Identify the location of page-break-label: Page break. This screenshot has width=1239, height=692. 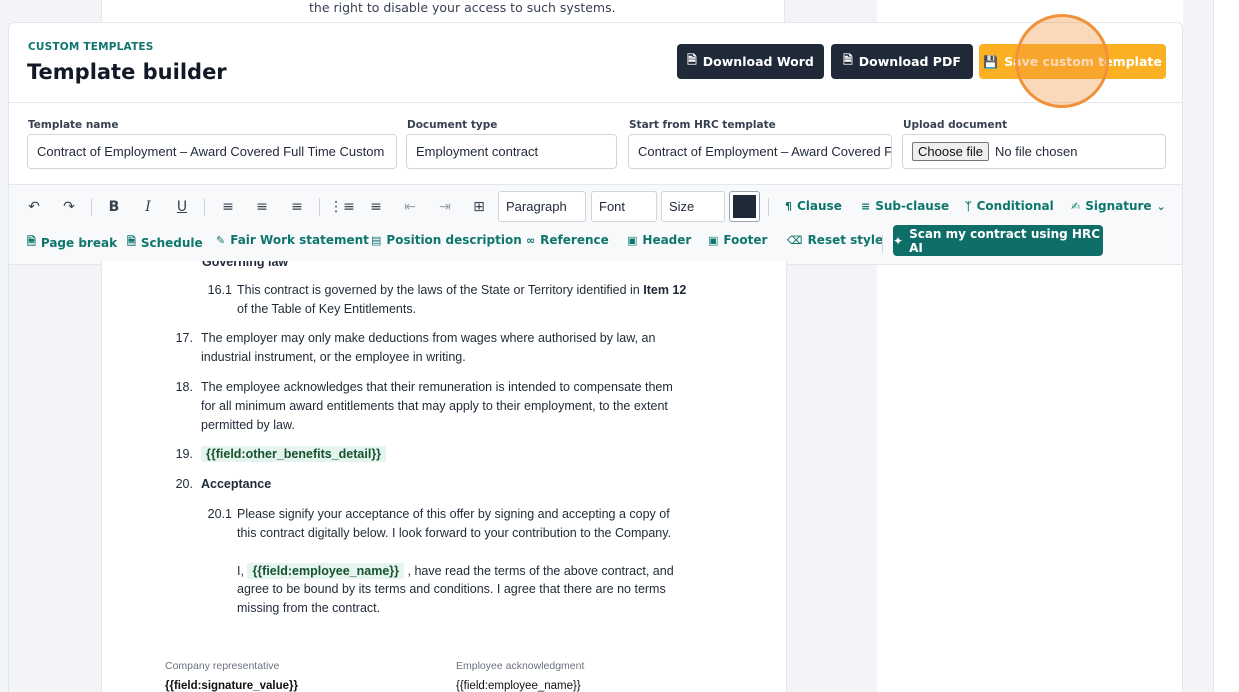
(79, 242).